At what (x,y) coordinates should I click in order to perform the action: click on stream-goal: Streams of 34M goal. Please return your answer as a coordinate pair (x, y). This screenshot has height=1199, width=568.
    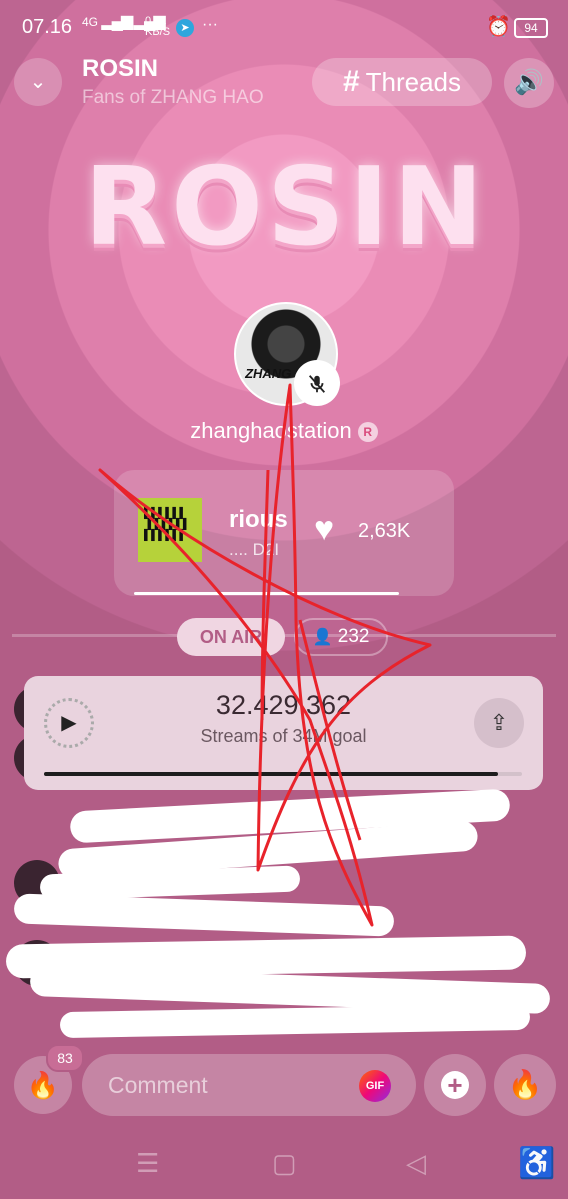
    Looking at the image, I should click on (283, 736).